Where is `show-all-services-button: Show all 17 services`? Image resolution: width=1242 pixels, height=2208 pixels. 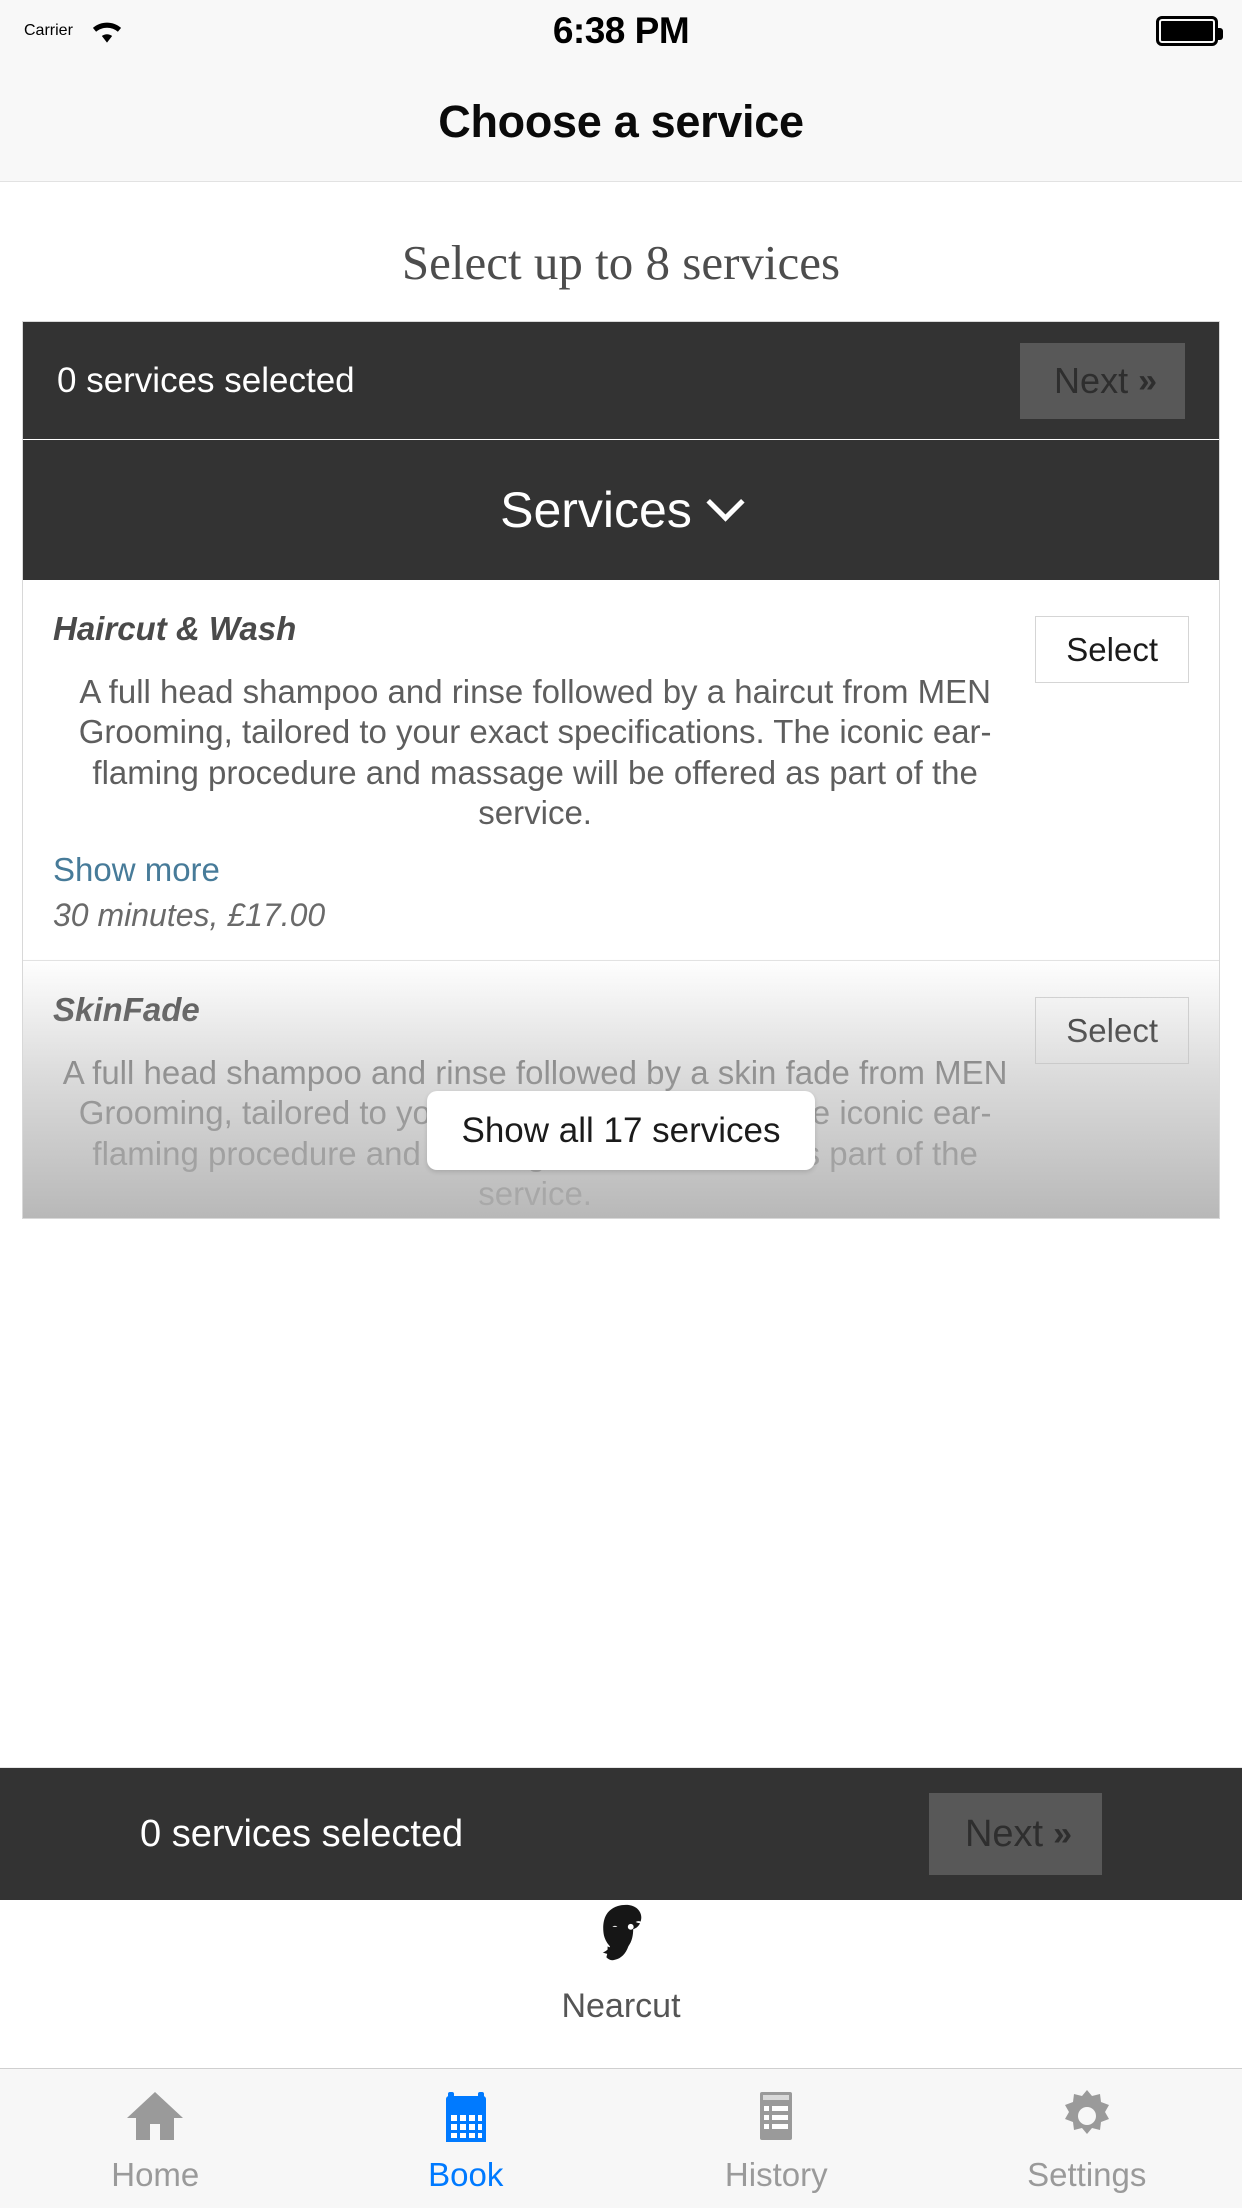
show-all-services-button: Show all 17 services is located at coordinates (621, 1130).